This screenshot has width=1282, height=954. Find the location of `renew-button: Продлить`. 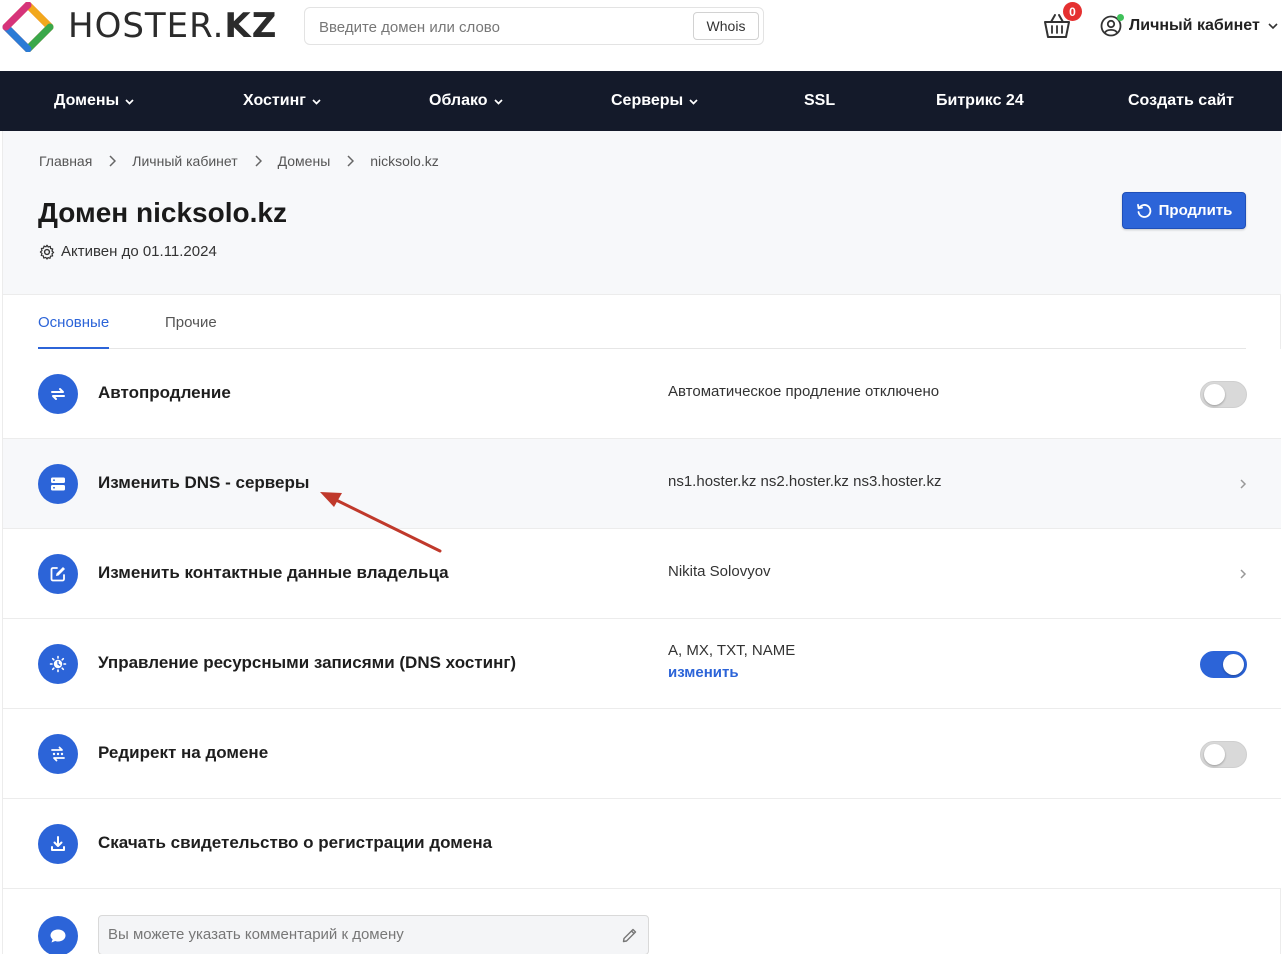

renew-button: Продлить is located at coordinates (1184, 210).